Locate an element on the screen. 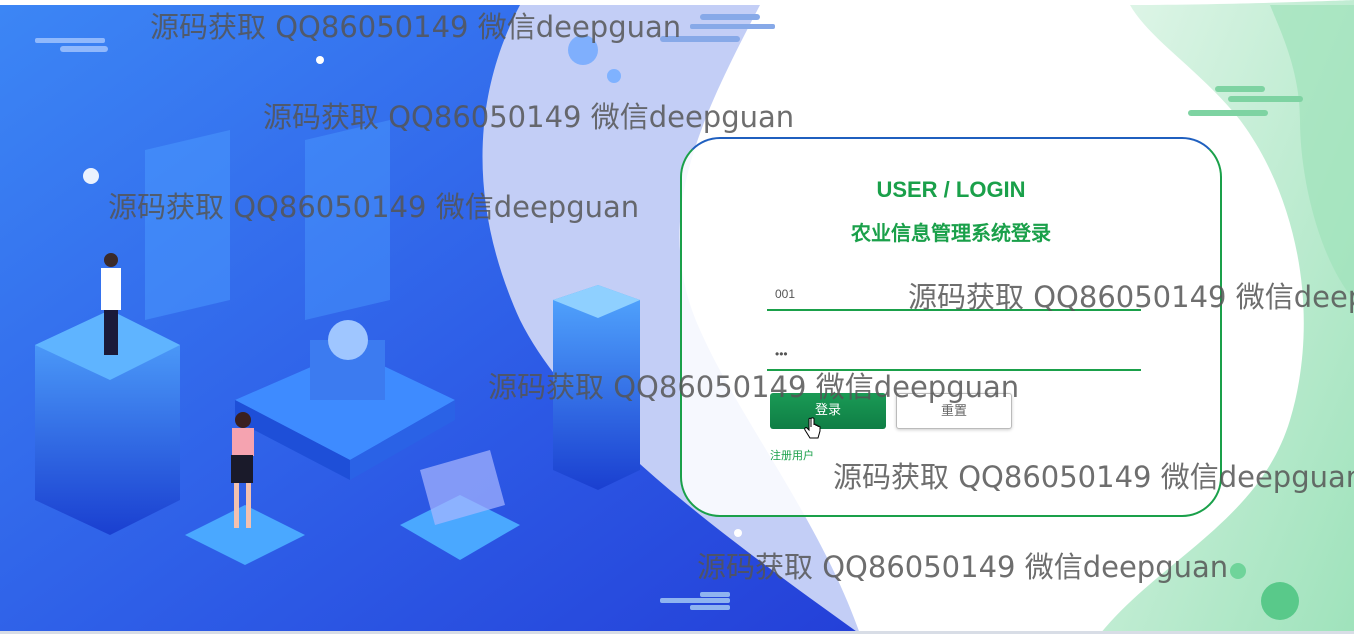 This screenshot has height=634, width=1354. login-title-en: USER / LOGIN is located at coordinates (951, 189).